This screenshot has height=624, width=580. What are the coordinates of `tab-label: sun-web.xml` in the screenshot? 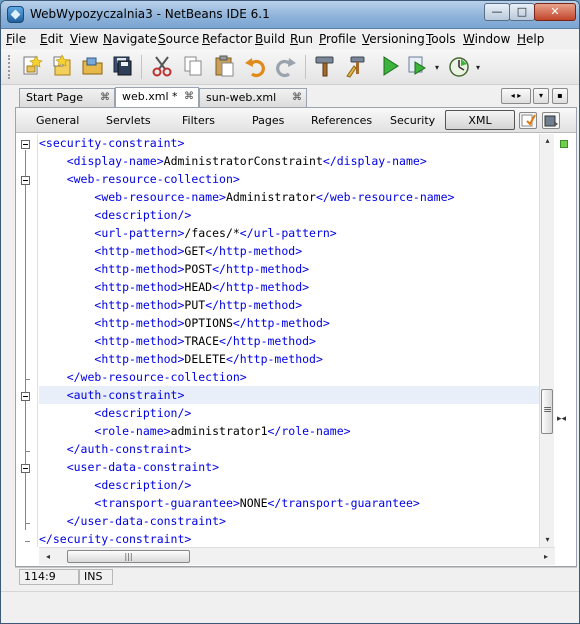 It's located at (241, 97).